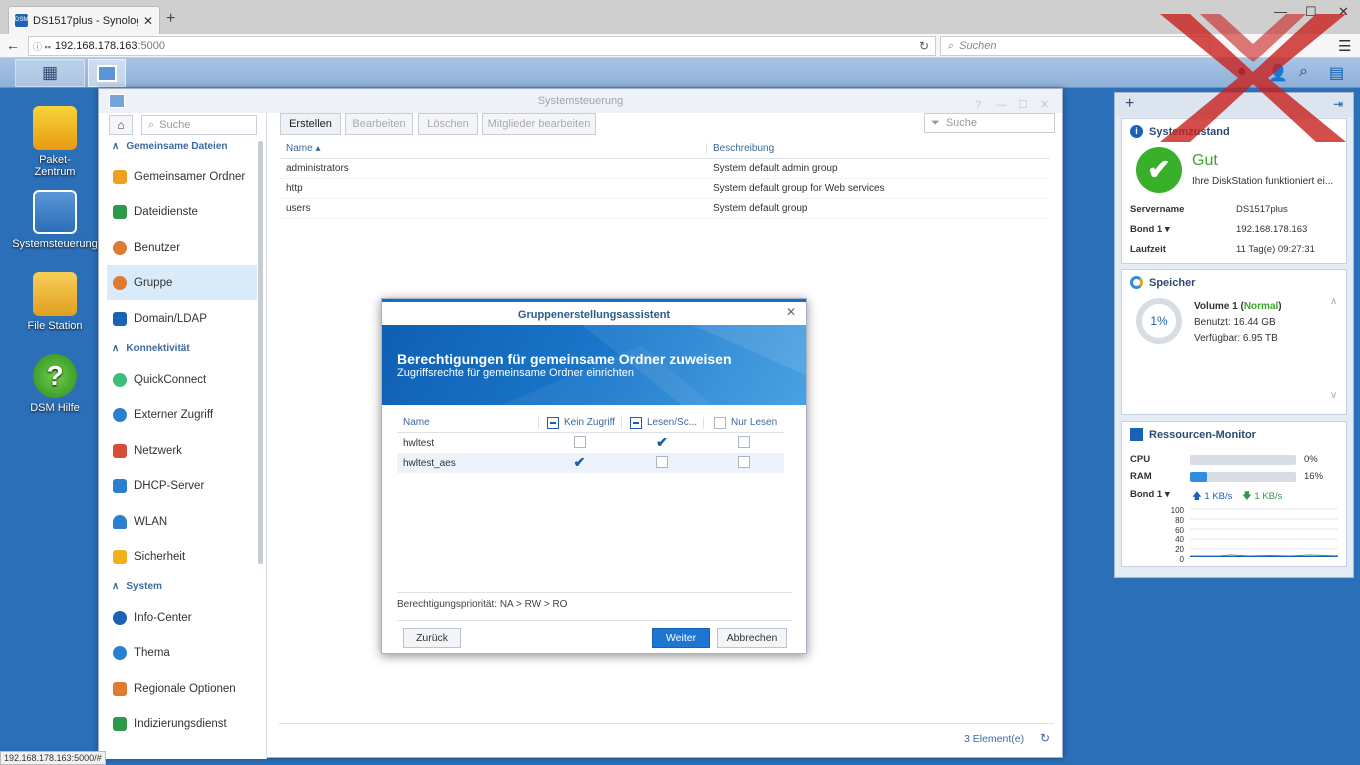 This screenshot has width=1360, height=765. I want to click on sidebar-item-label: Indizierungsdienst, so click(180, 723).